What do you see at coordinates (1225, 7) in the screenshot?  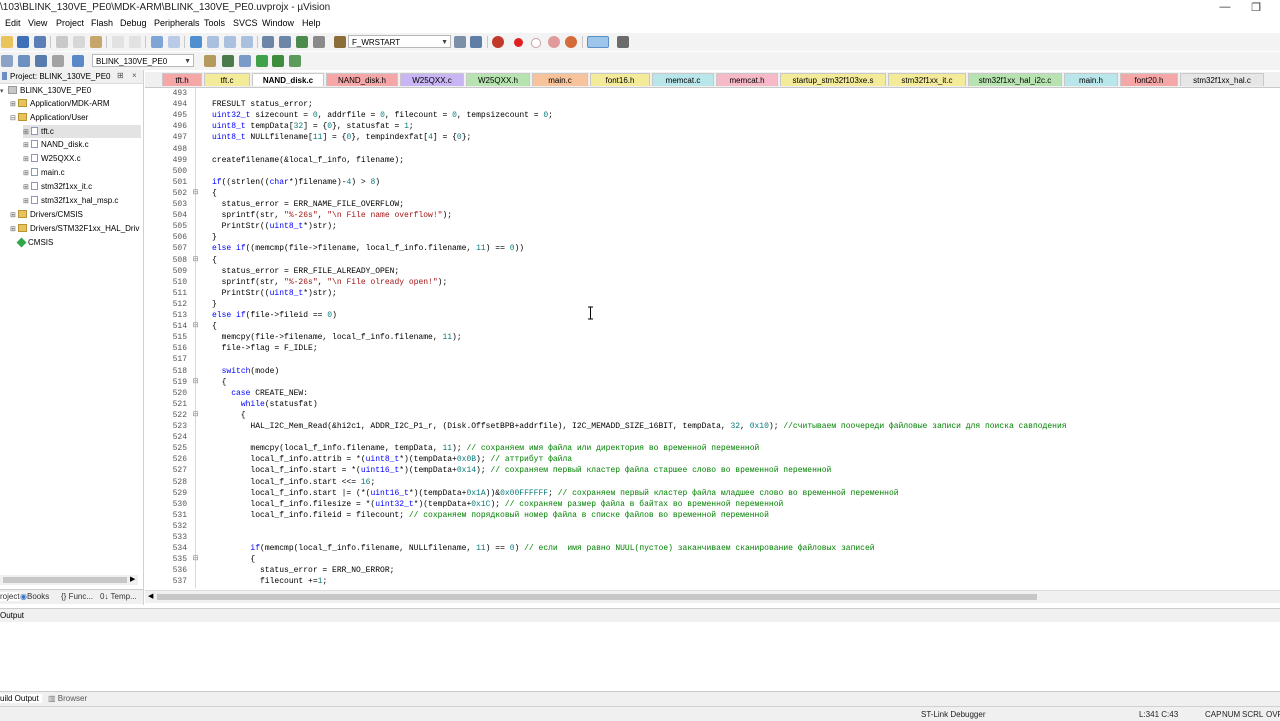 I see `minimize-icon: —` at bounding box center [1225, 7].